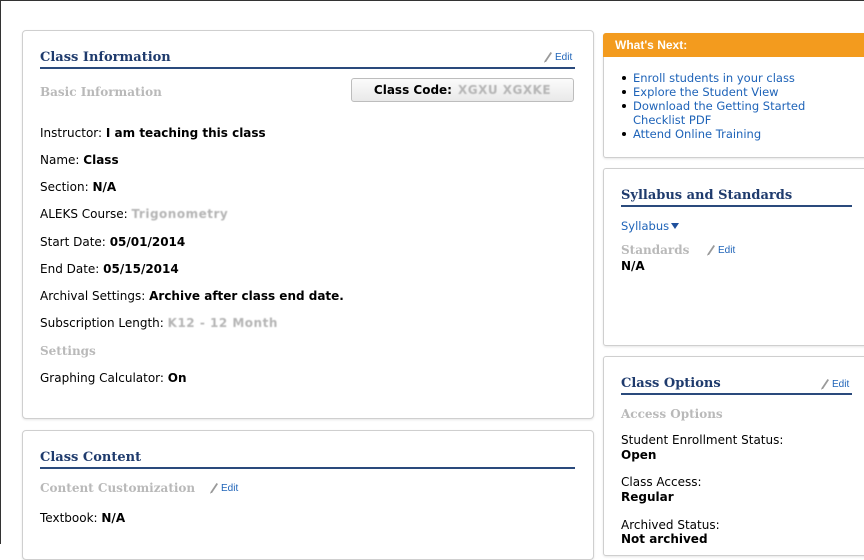 This screenshot has height=560, width=864. I want to click on basic-information-label: Basic Information, so click(101, 92).